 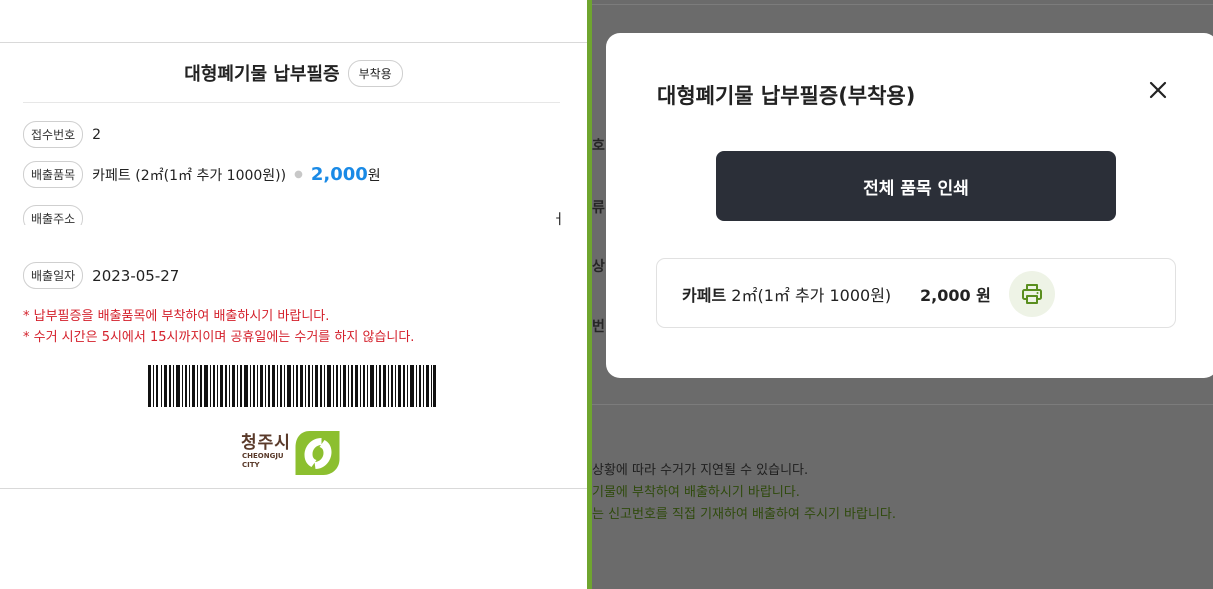 I want to click on item-description: 카페트 2㎡(1㎡ 추가 1000원), so click(x=786, y=294).